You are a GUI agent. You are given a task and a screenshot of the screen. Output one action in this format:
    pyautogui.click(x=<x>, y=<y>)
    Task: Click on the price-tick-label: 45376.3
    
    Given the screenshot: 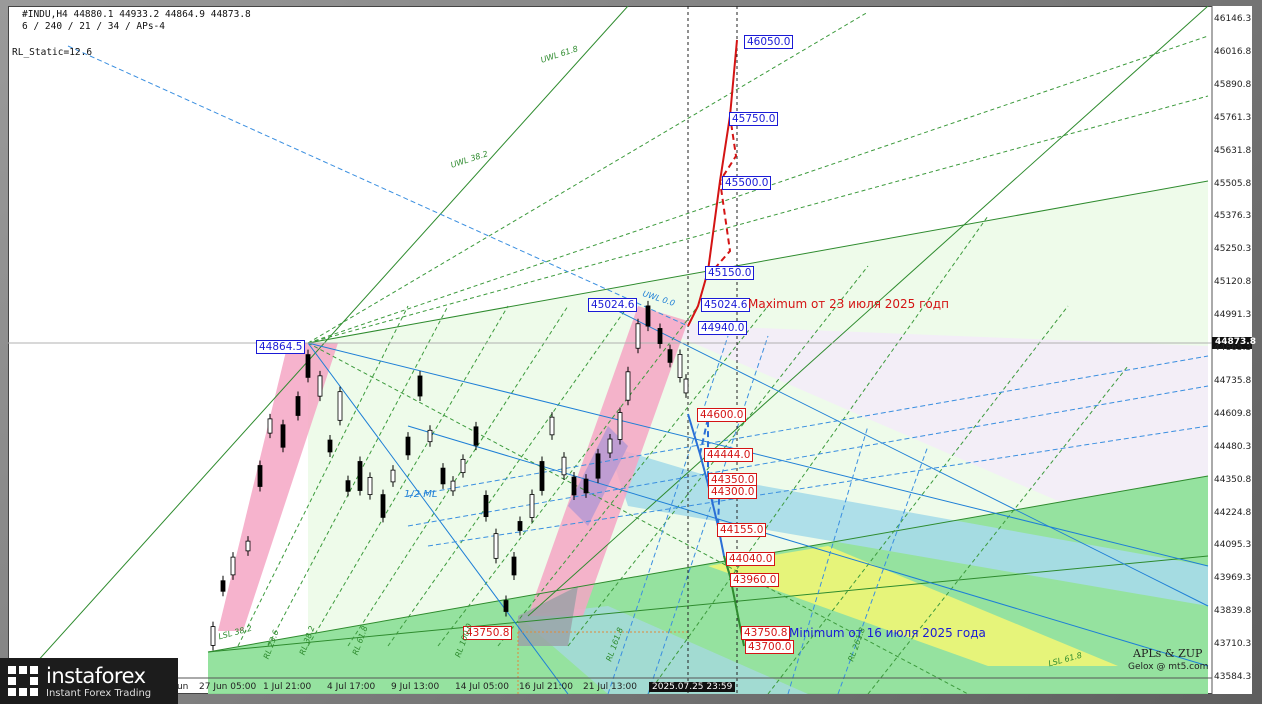 What is the action you would take?
    pyautogui.click(x=1233, y=216)
    